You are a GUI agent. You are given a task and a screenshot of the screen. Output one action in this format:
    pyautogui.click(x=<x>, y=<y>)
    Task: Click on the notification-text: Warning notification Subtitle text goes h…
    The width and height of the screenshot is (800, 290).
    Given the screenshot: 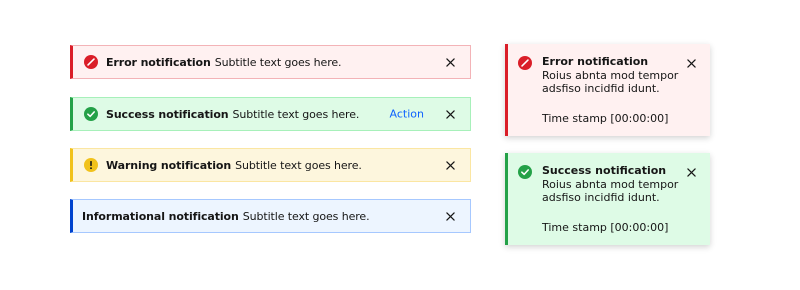 What is the action you would take?
    pyautogui.click(x=234, y=165)
    